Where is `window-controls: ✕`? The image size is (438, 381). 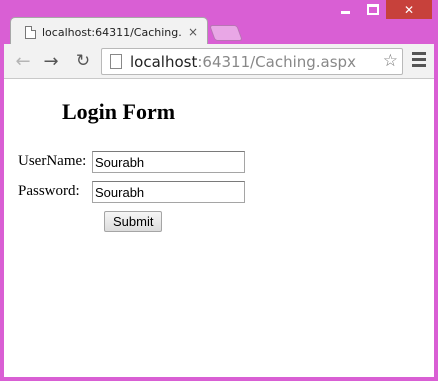
window-controls: ✕ is located at coordinates (382, 10).